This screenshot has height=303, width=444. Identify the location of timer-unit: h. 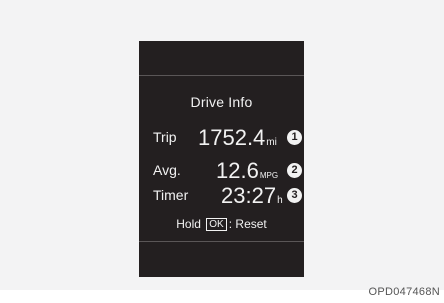
(280, 200).